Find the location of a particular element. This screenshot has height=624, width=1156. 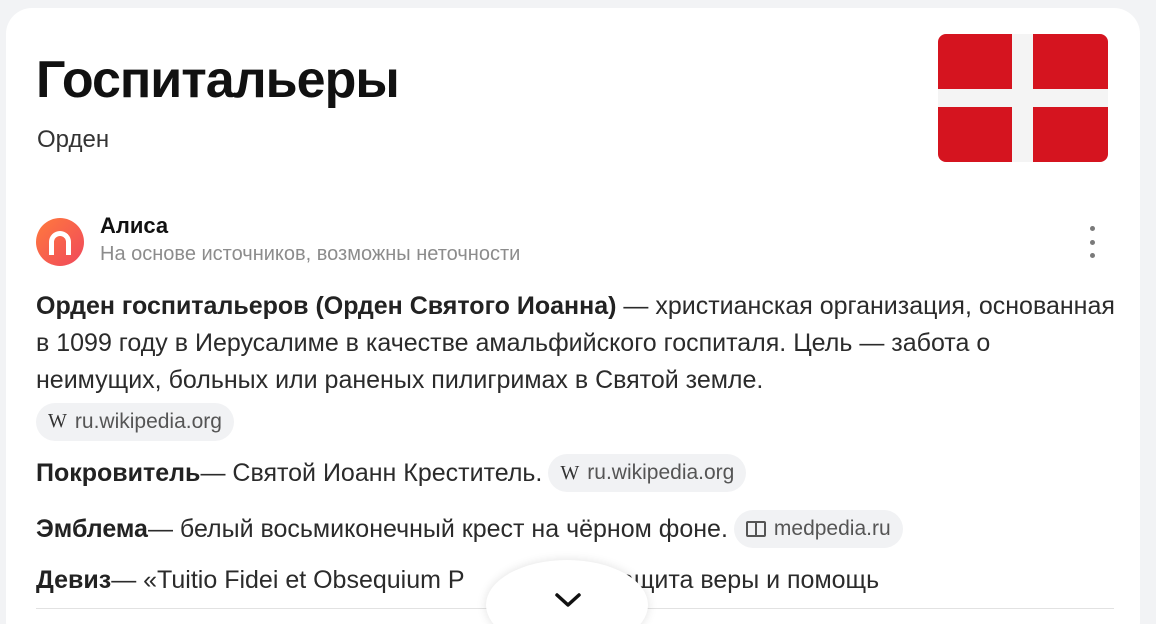

alice-logo-icon is located at coordinates (60, 242).